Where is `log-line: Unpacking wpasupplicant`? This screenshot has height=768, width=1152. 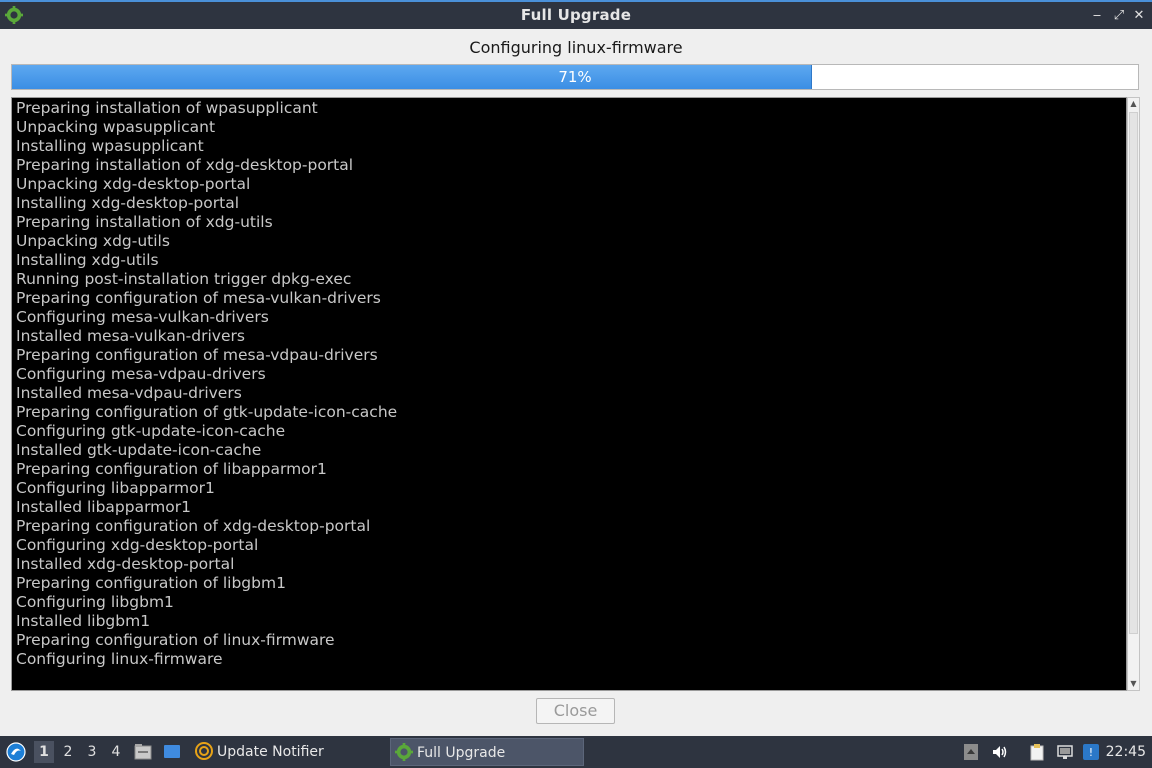
log-line: Unpacking wpasupplicant is located at coordinates (116, 127).